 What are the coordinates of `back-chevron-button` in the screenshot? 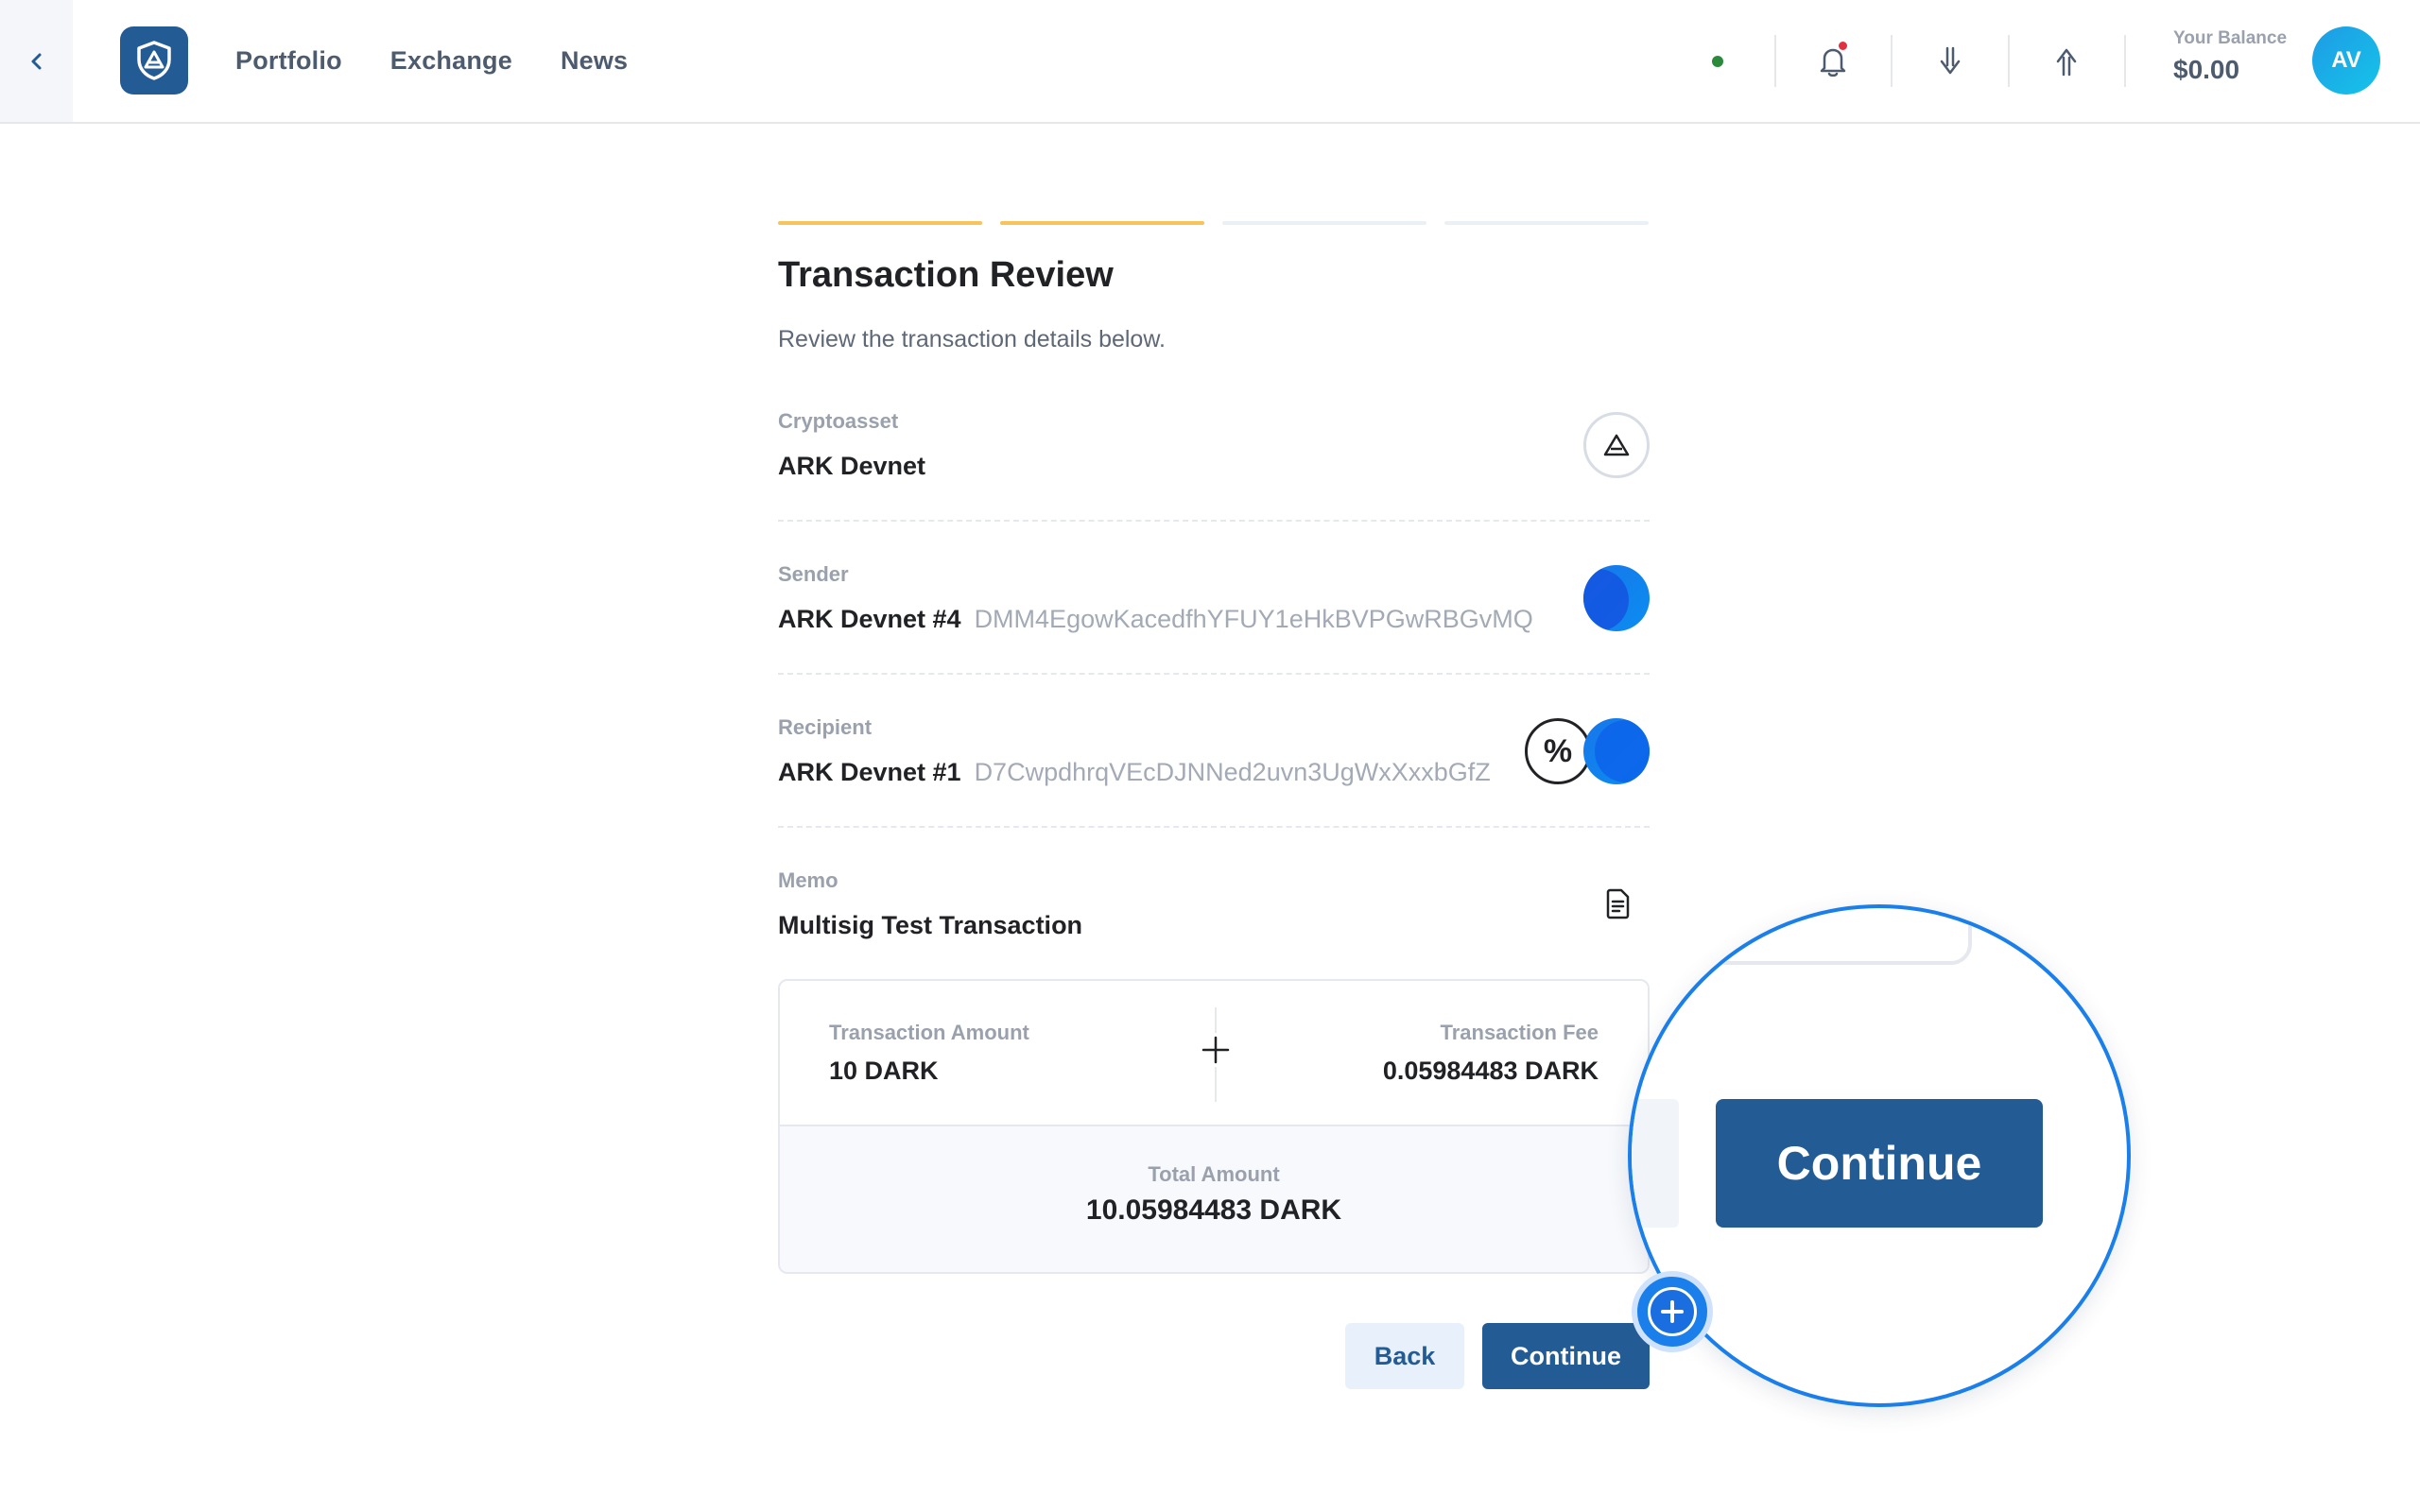 It's located at (36, 61).